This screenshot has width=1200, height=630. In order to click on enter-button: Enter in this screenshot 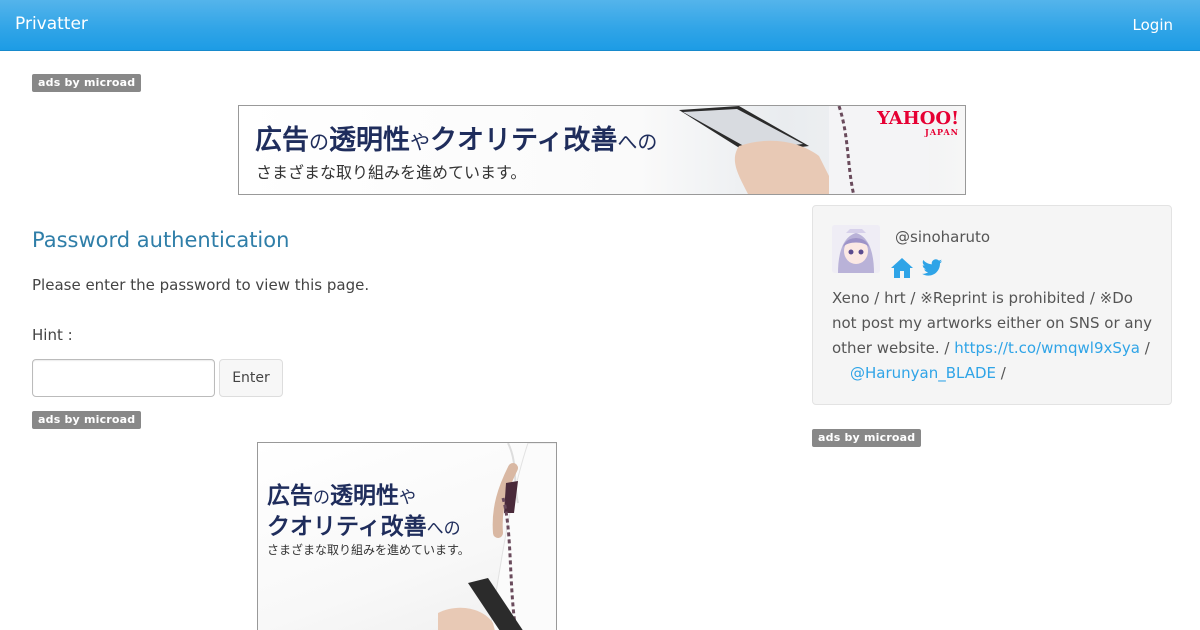, I will do `click(251, 378)`.